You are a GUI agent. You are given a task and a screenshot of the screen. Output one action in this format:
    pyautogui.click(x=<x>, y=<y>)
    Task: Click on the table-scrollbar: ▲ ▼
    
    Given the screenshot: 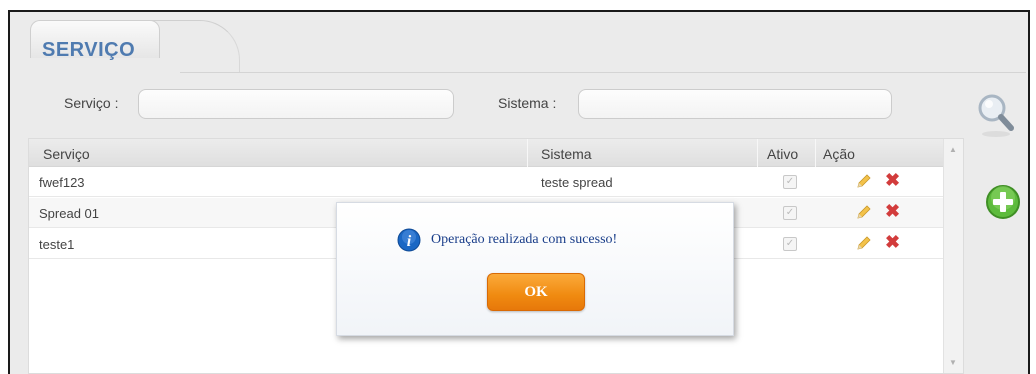 What is the action you would take?
    pyautogui.click(x=953, y=256)
    